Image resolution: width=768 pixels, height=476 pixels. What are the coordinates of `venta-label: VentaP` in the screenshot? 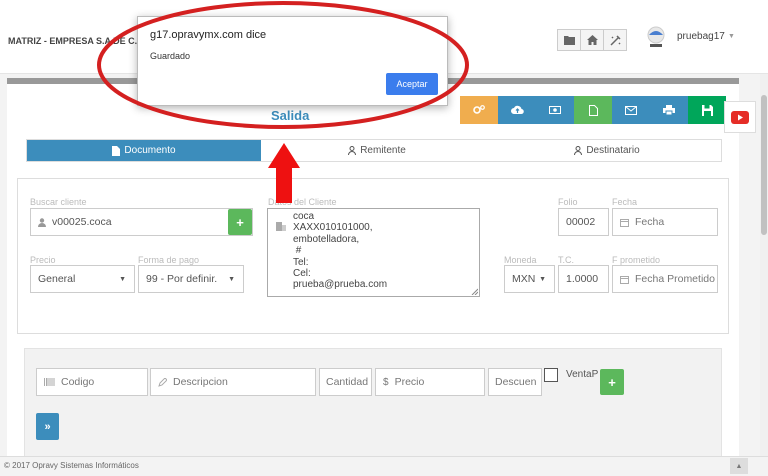 It's located at (582, 374).